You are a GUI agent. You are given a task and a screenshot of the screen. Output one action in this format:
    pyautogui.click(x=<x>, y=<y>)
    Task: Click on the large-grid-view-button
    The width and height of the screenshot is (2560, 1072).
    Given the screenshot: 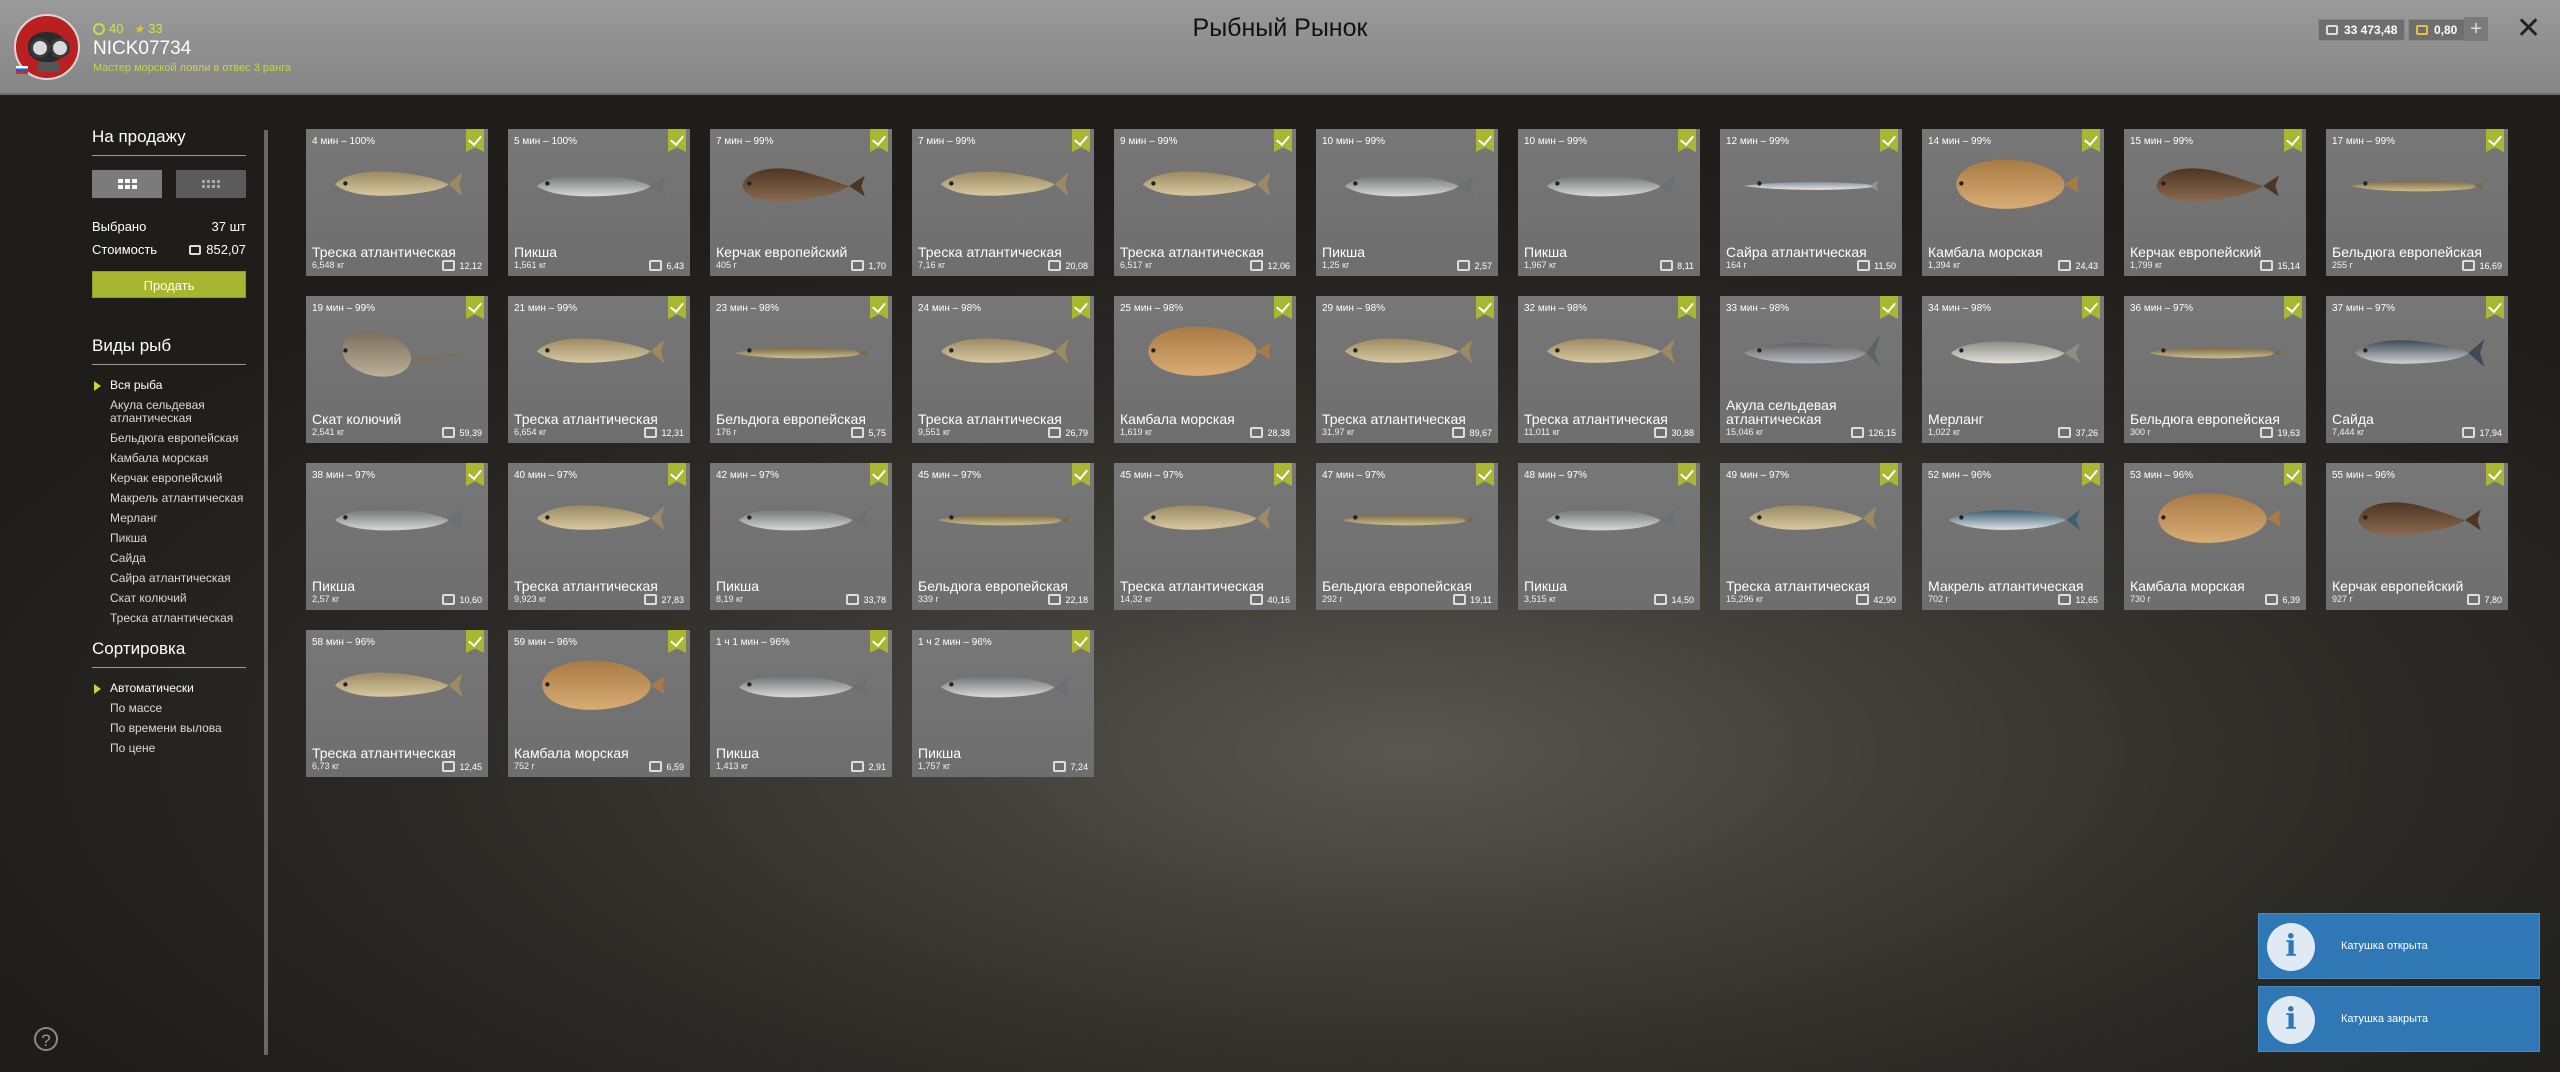 What is the action you would take?
    pyautogui.click(x=127, y=184)
    